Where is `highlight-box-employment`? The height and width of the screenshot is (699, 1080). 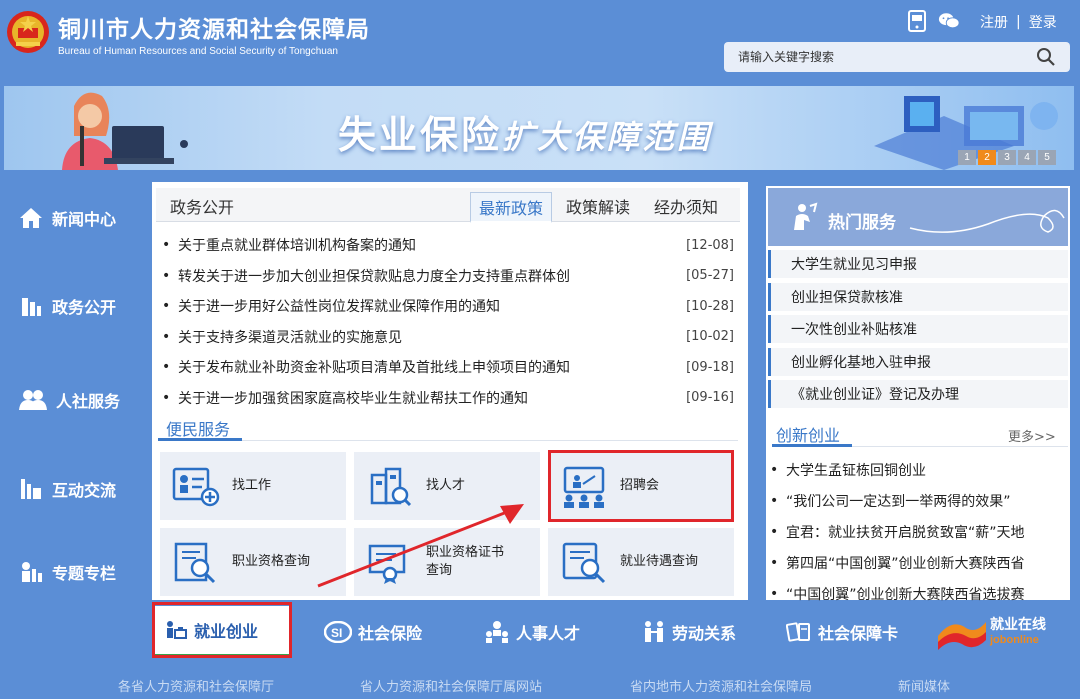
highlight-box-employment is located at coordinates (222, 630).